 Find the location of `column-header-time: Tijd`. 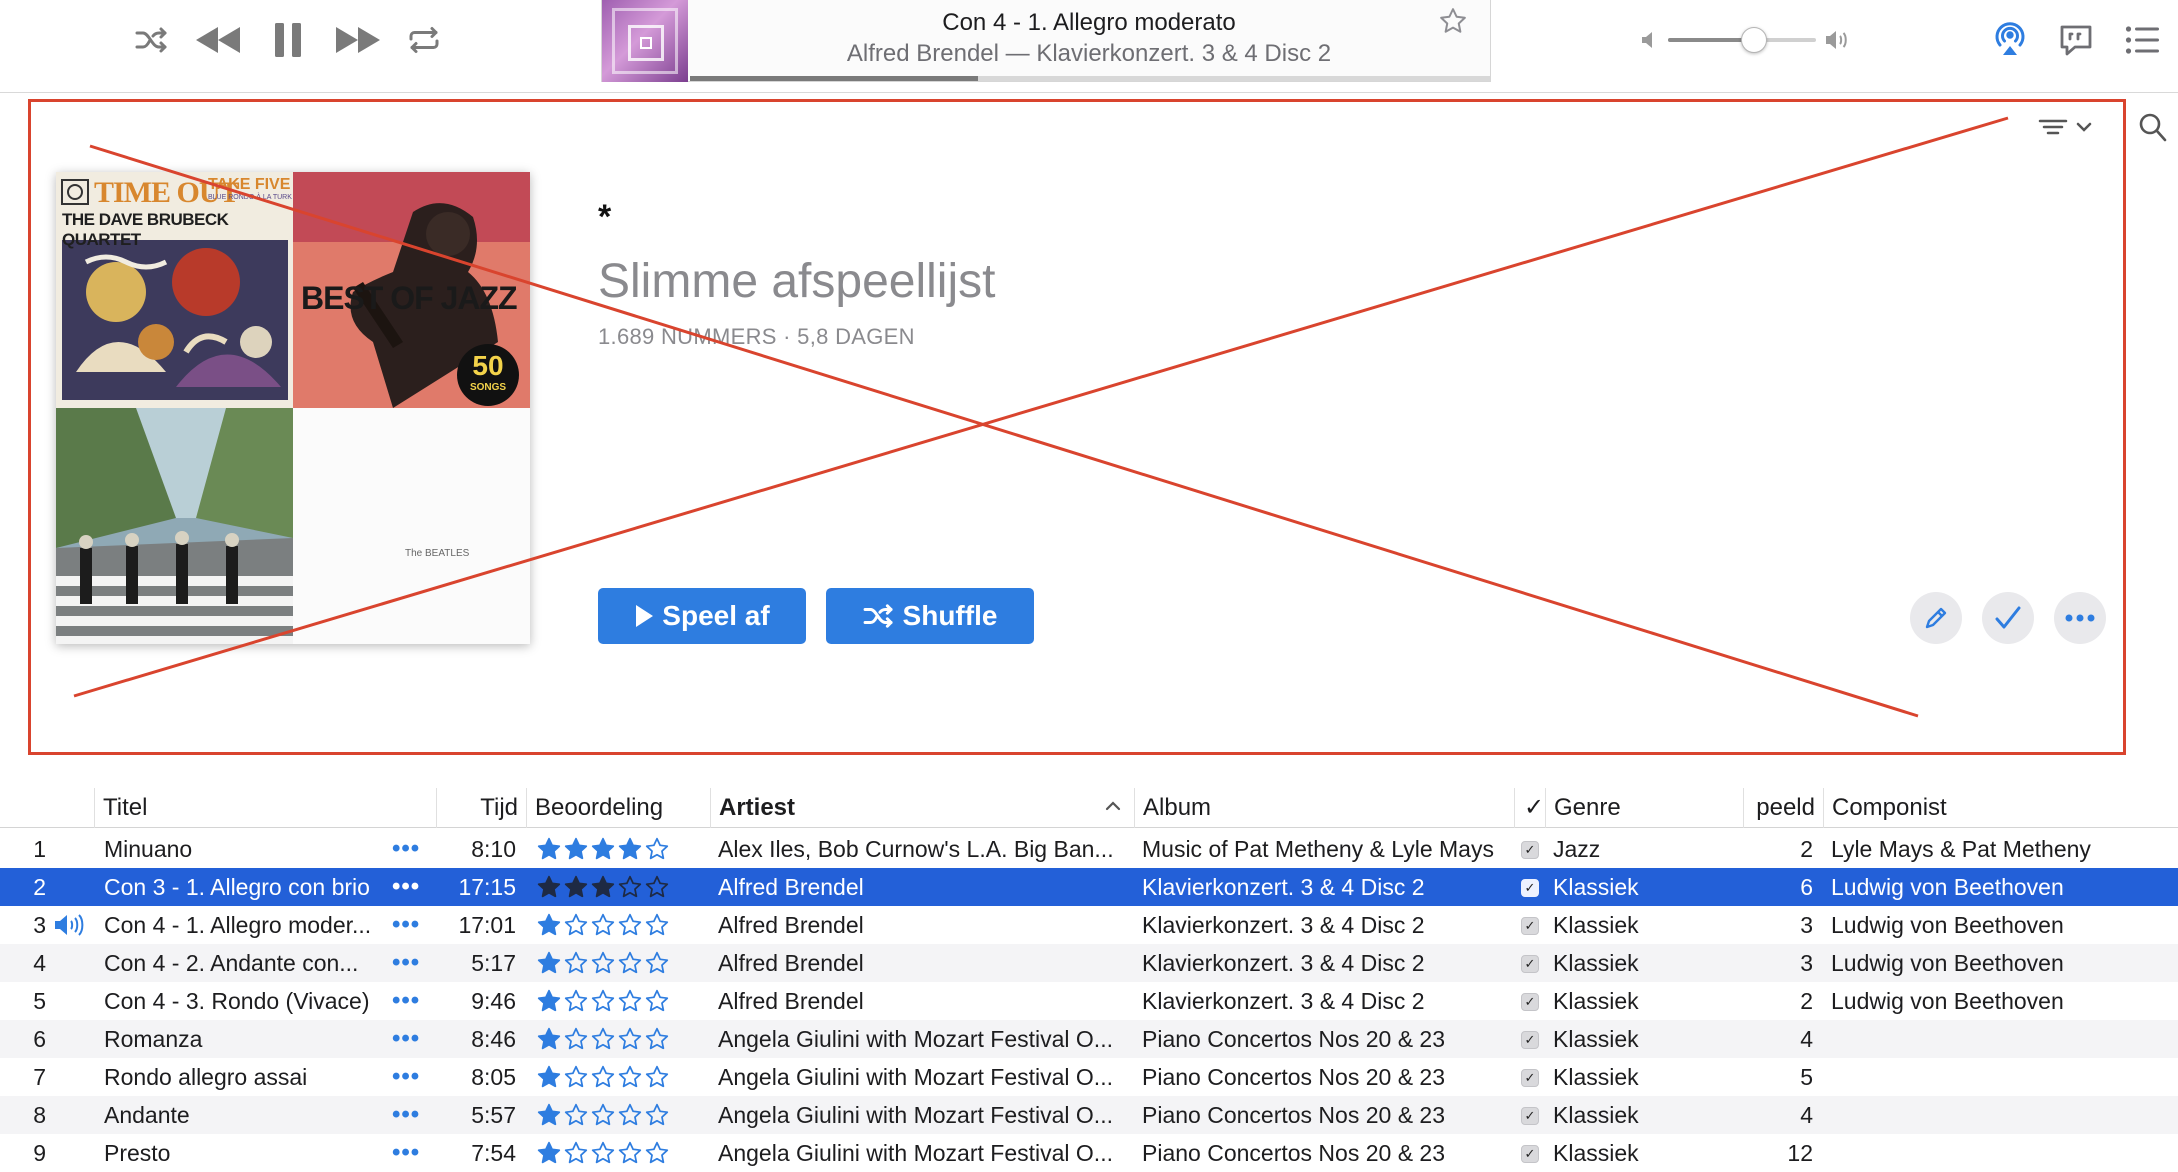

column-header-time: Tijd is located at coordinates (481, 808).